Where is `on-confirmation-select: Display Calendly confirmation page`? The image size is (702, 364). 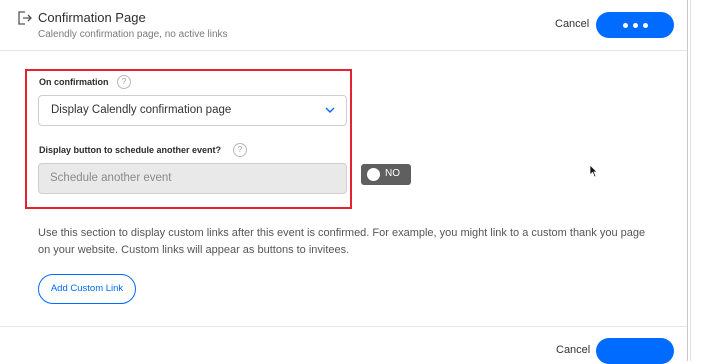 on-confirmation-select: Display Calendly confirmation page is located at coordinates (192, 110).